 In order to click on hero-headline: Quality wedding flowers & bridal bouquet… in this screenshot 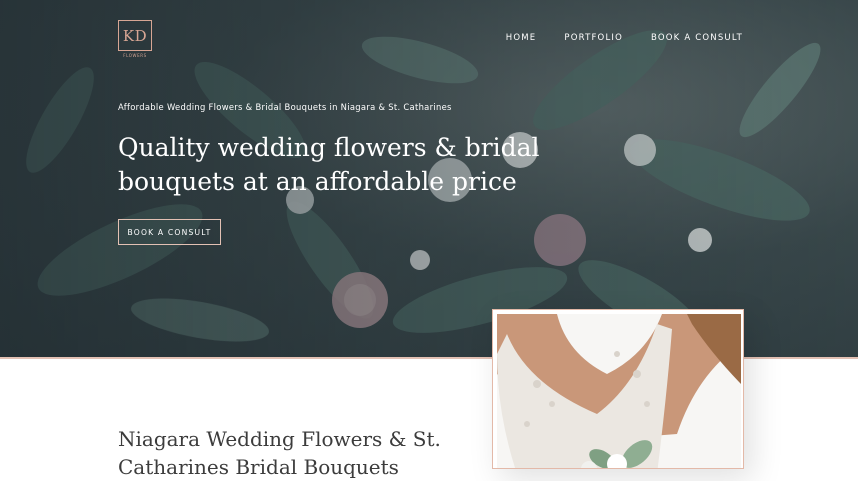, I will do `click(329, 164)`.